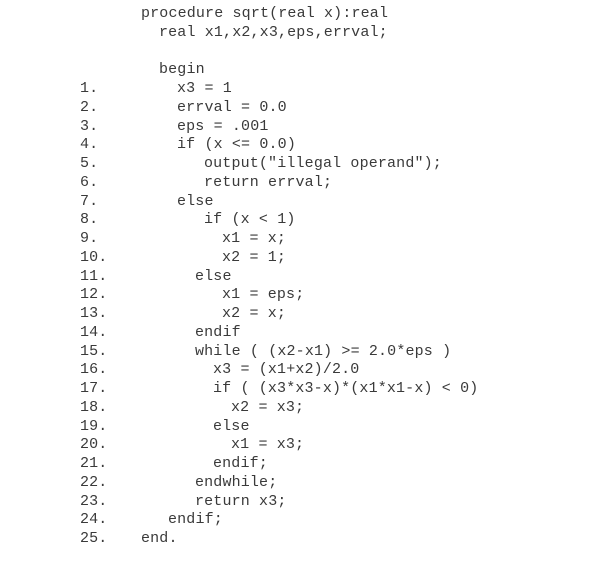 Image resolution: width=592 pixels, height=584 pixels. I want to click on code-line: 4. if (x <= 0.0), so click(296, 145).